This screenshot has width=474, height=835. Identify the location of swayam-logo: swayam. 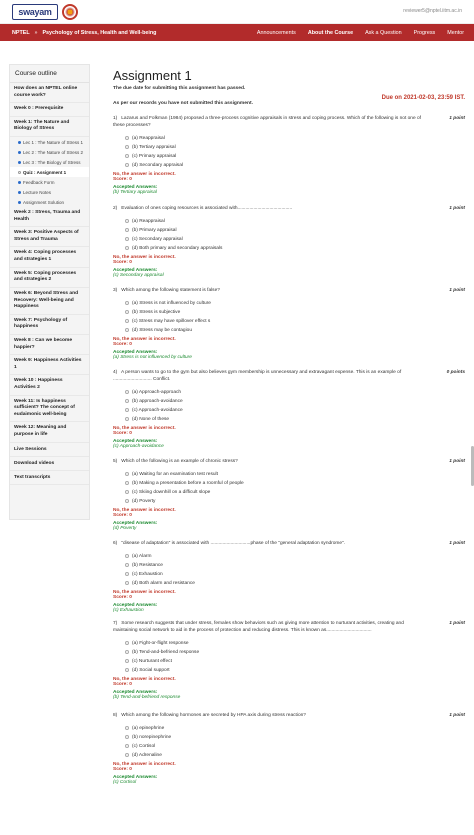
(35, 12).